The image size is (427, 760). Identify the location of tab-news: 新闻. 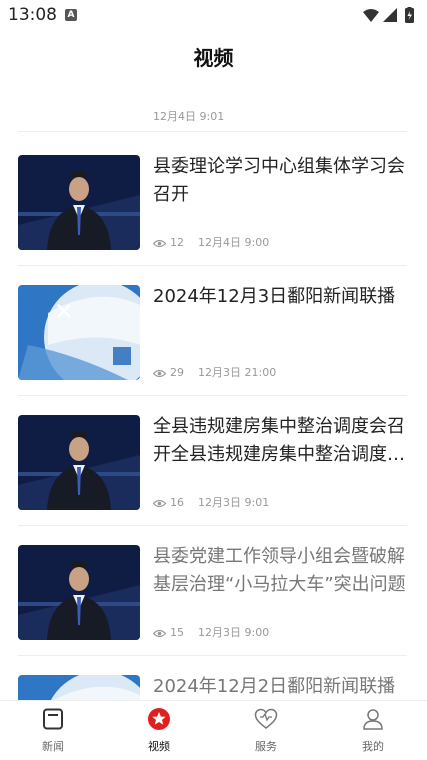
(53, 730).